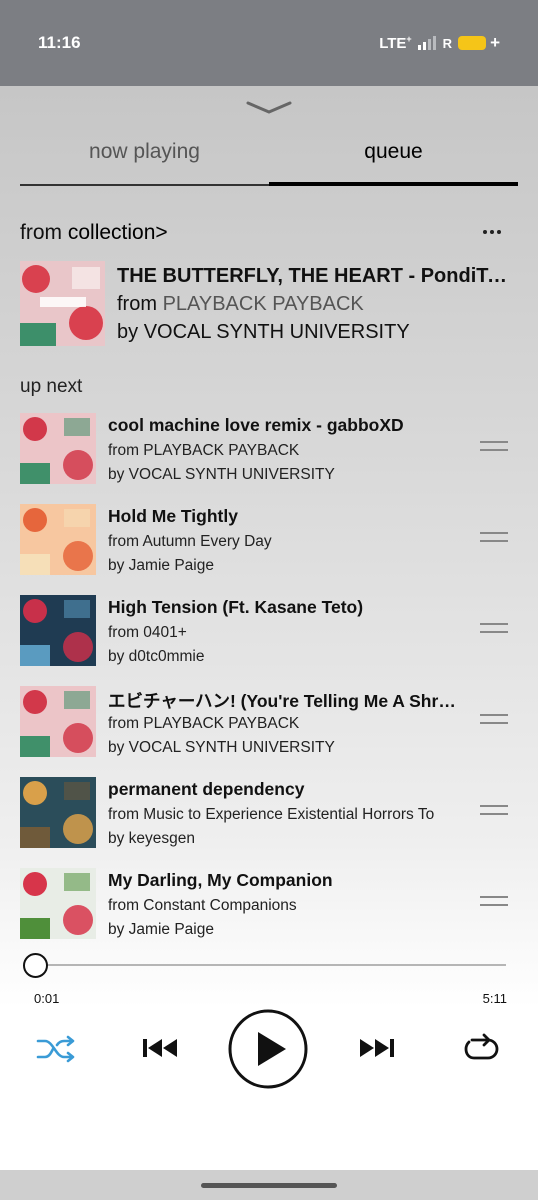 The width and height of the screenshot is (538, 1200). What do you see at coordinates (272, 1049) in the screenshot?
I see `play-icon` at bounding box center [272, 1049].